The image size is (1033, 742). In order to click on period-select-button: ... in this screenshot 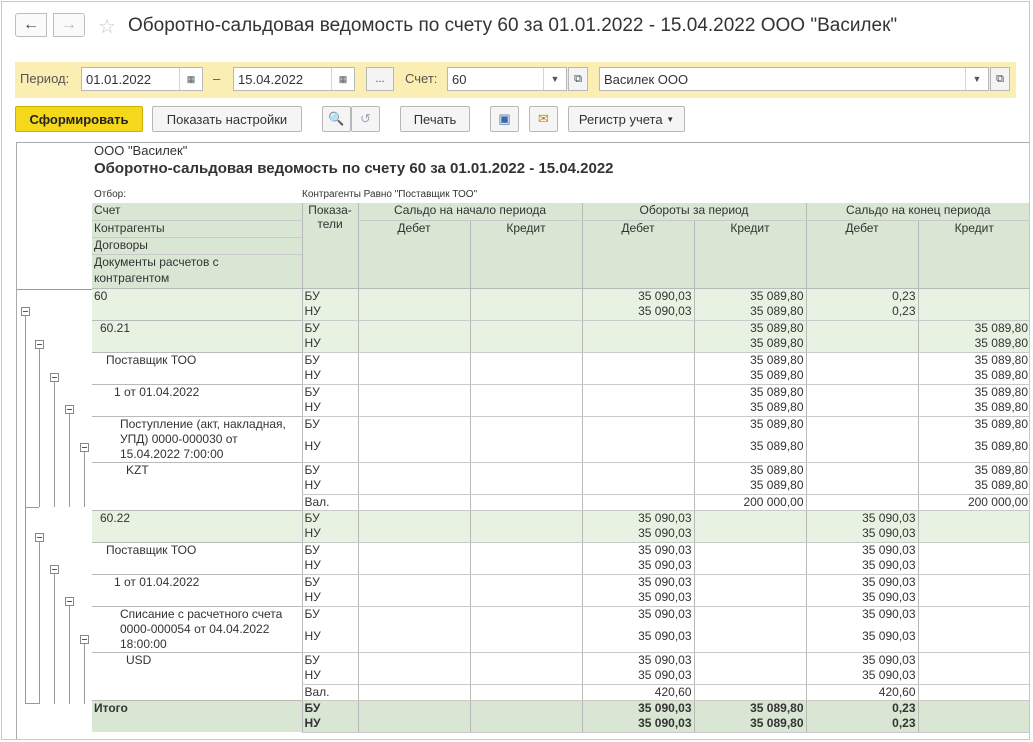, I will do `click(380, 79)`.